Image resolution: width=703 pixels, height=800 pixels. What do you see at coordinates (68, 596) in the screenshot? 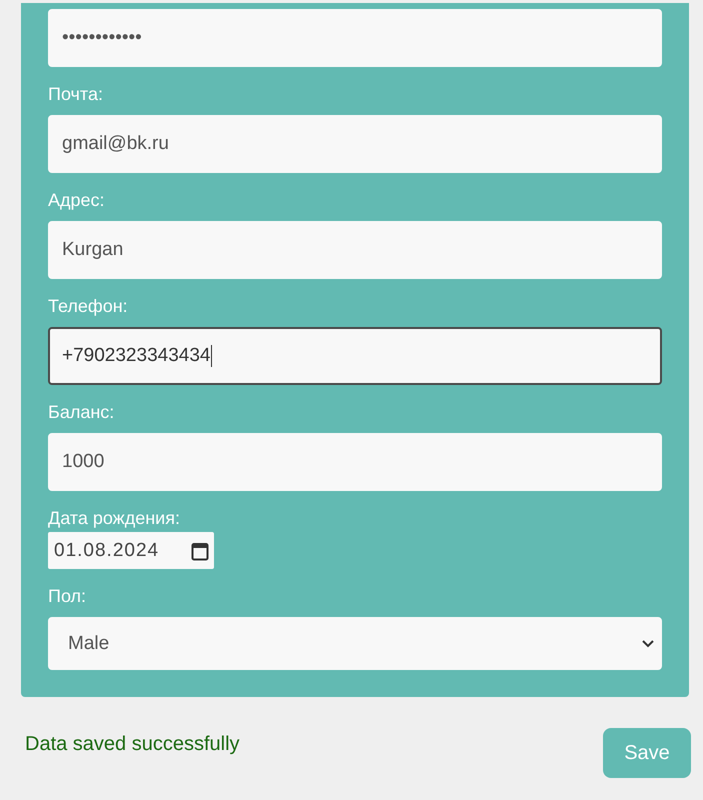
I see `field-label: Пол:` at bounding box center [68, 596].